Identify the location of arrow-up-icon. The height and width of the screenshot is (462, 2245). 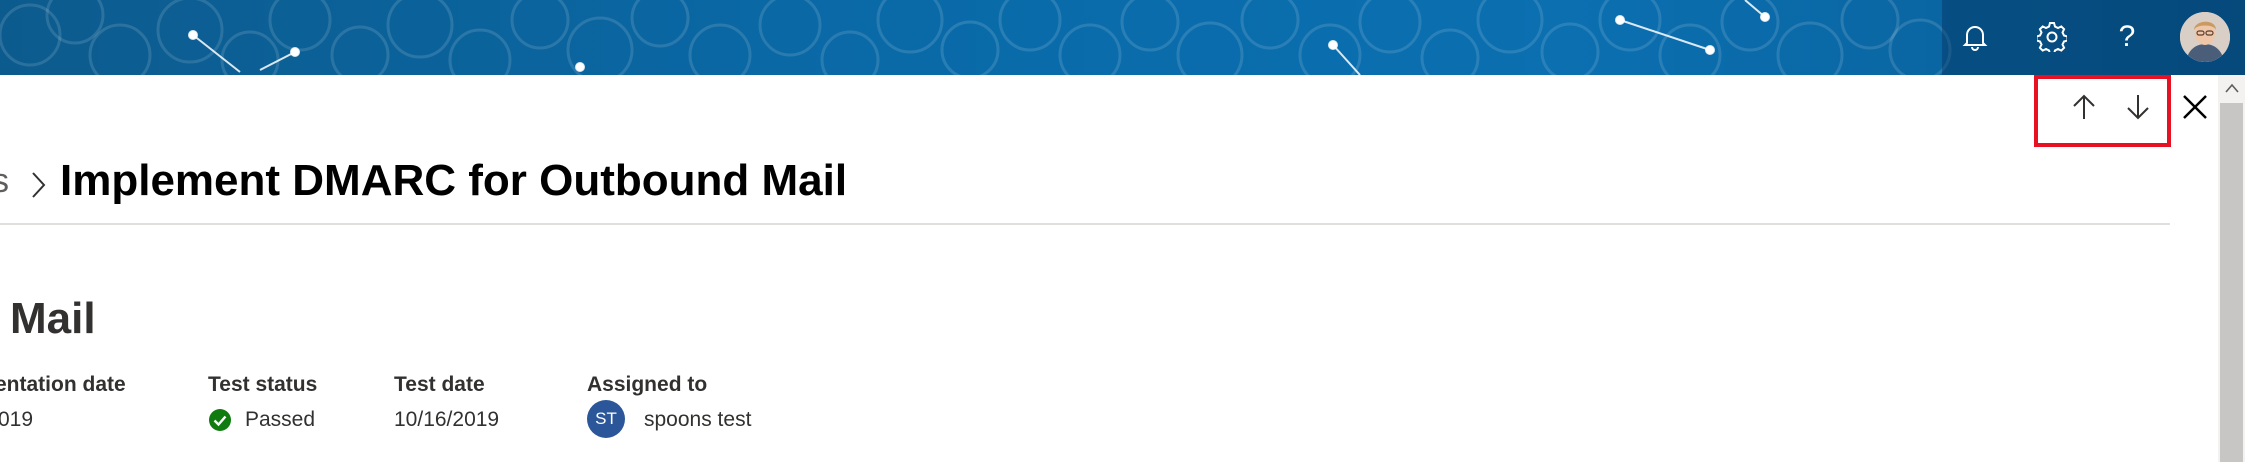
(2084, 106).